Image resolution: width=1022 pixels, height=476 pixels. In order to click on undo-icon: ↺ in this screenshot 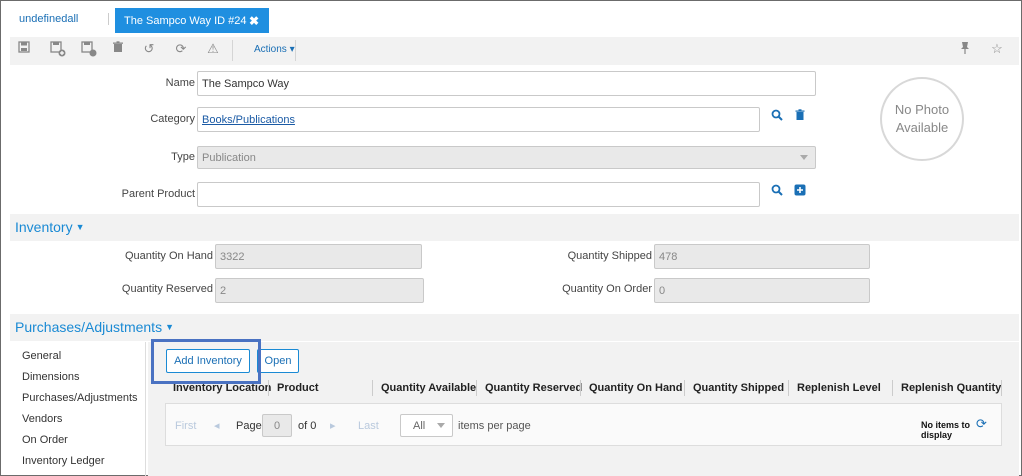, I will do `click(149, 49)`.